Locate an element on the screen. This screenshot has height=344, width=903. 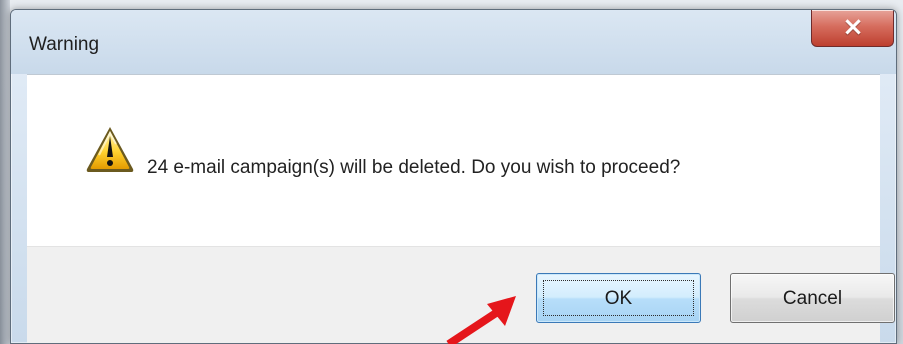
close-icon: × is located at coordinates (853, 27).